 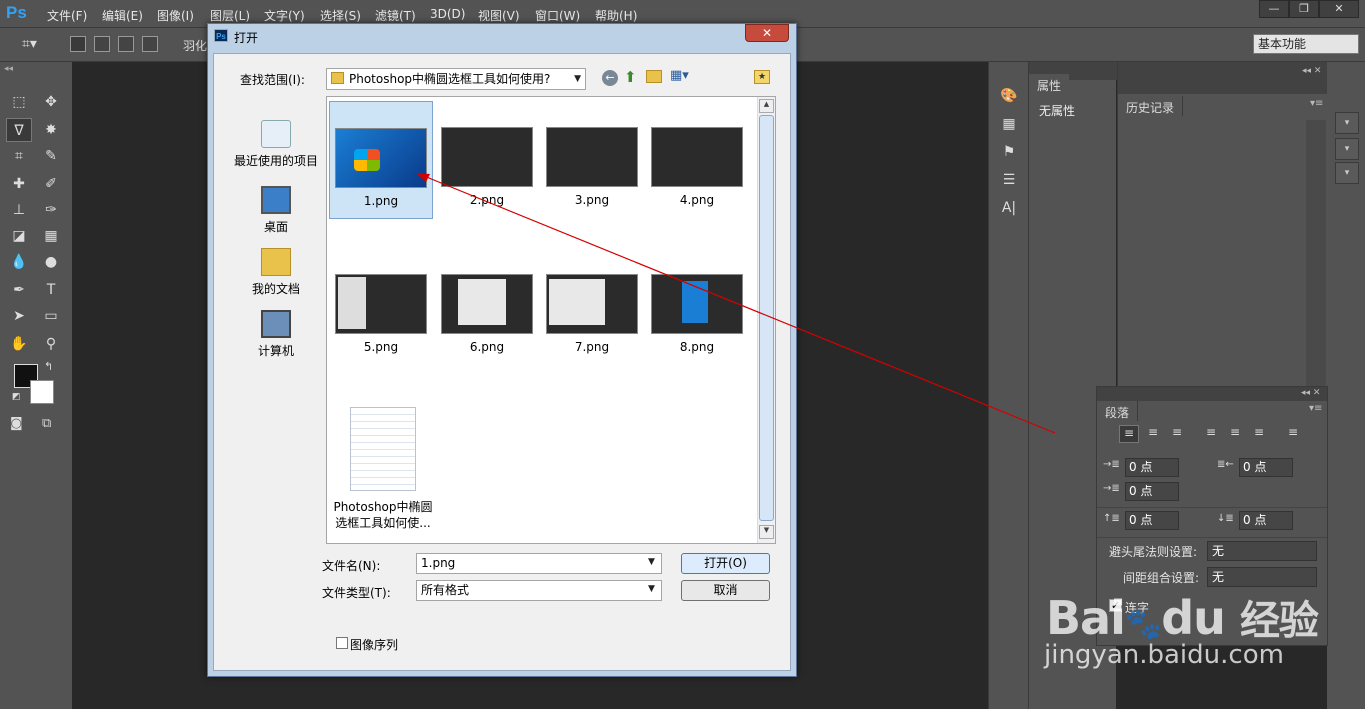 What do you see at coordinates (19, 184) in the screenshot?
I see `healing-brush-icon: ✚` at bounding box center [19, 184].